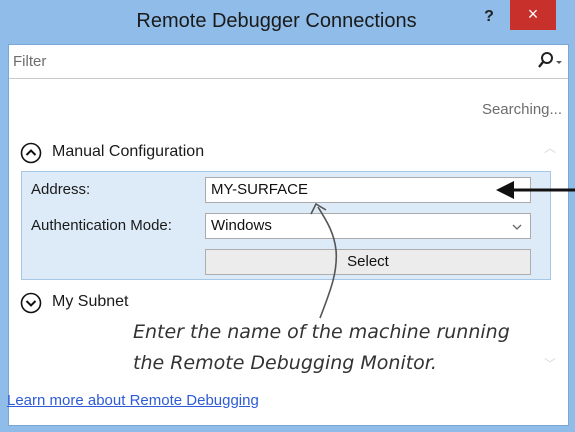  I want to click on search-button, so click(547, 61).